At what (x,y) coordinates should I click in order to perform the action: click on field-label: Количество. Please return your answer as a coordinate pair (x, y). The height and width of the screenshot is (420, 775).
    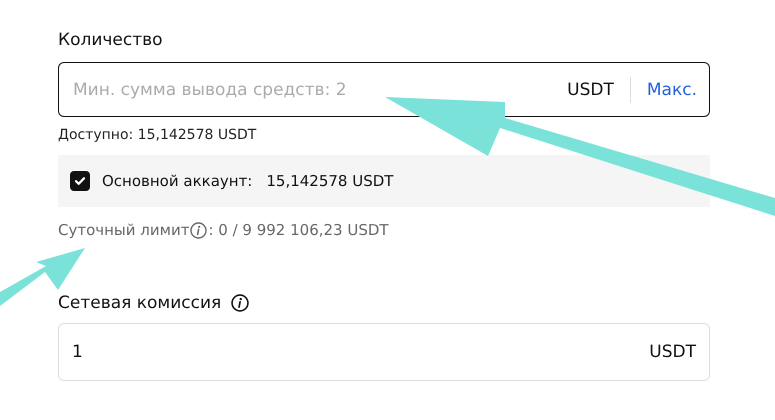
    Looking at the image, I should click on (111, 41).